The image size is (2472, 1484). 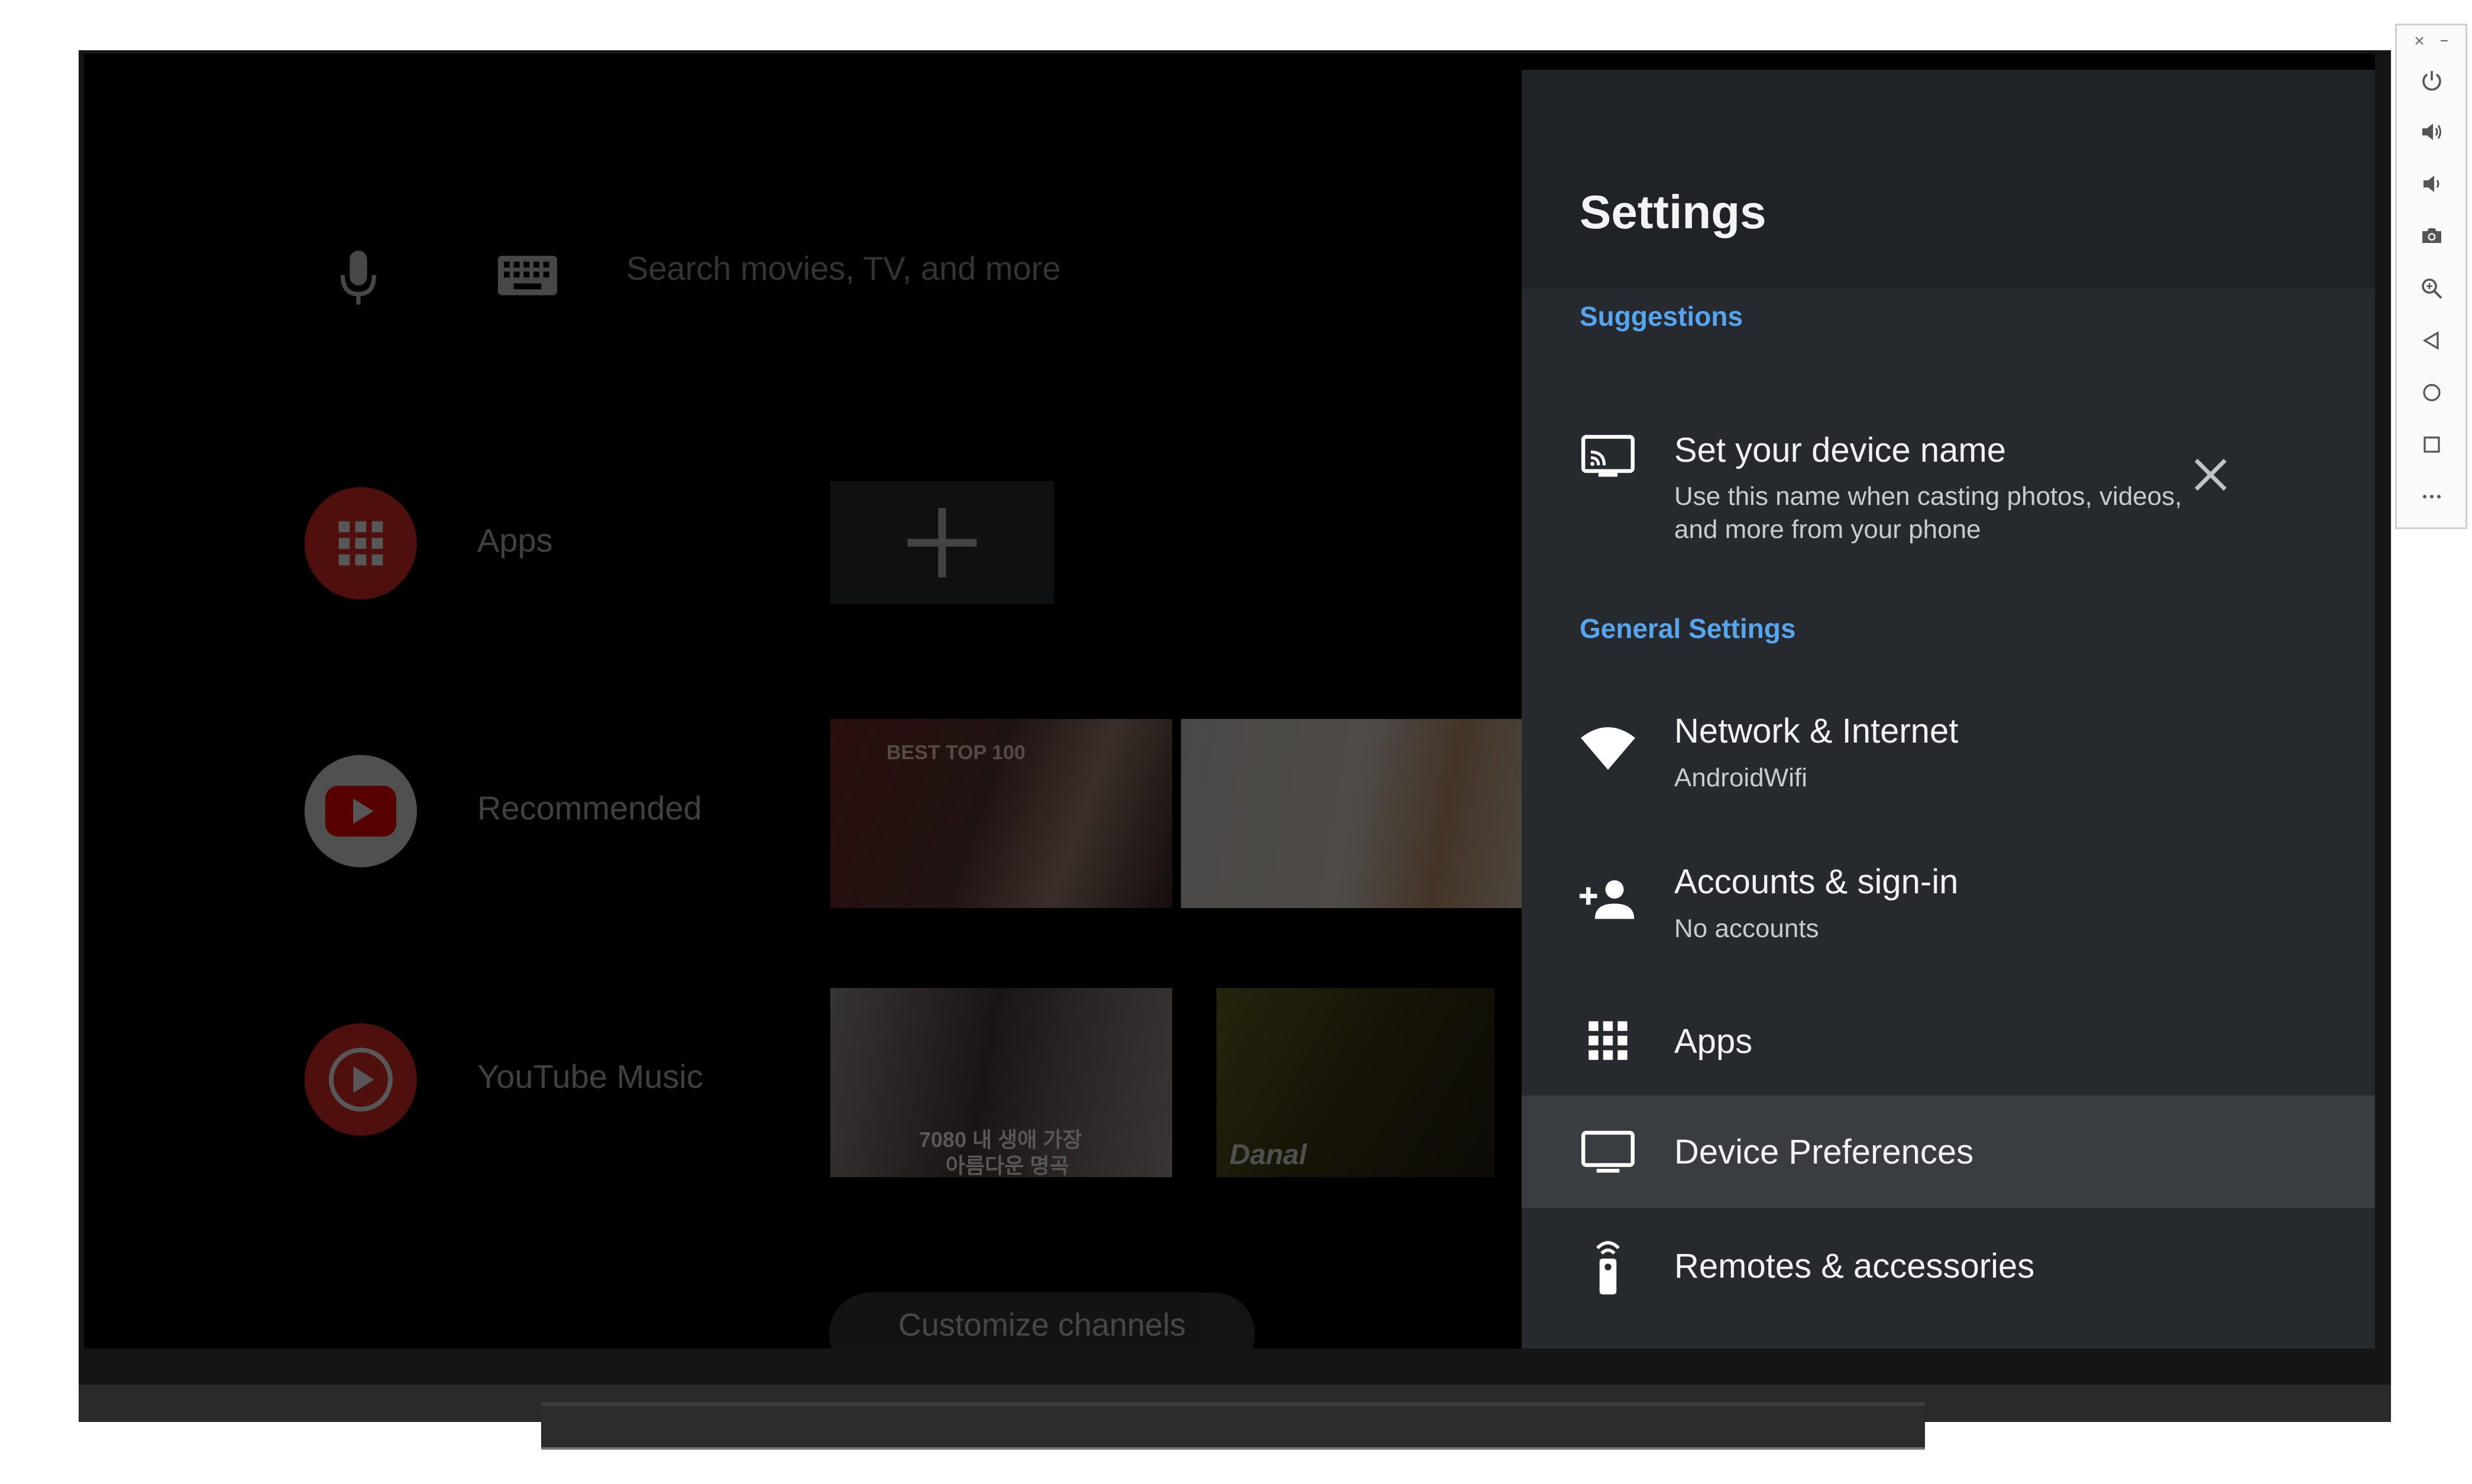 I want to click on power-icon, so click(x=2431, y=81).